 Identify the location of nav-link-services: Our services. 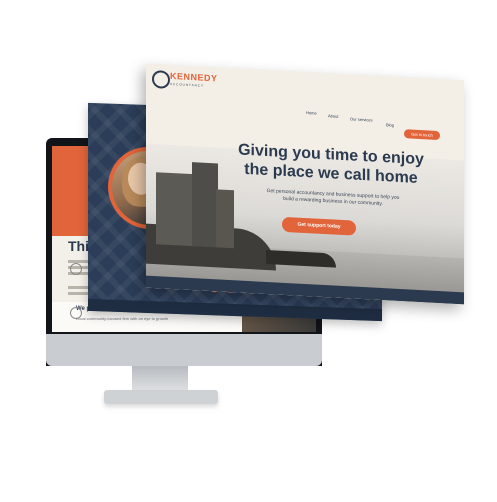
(361, 119).